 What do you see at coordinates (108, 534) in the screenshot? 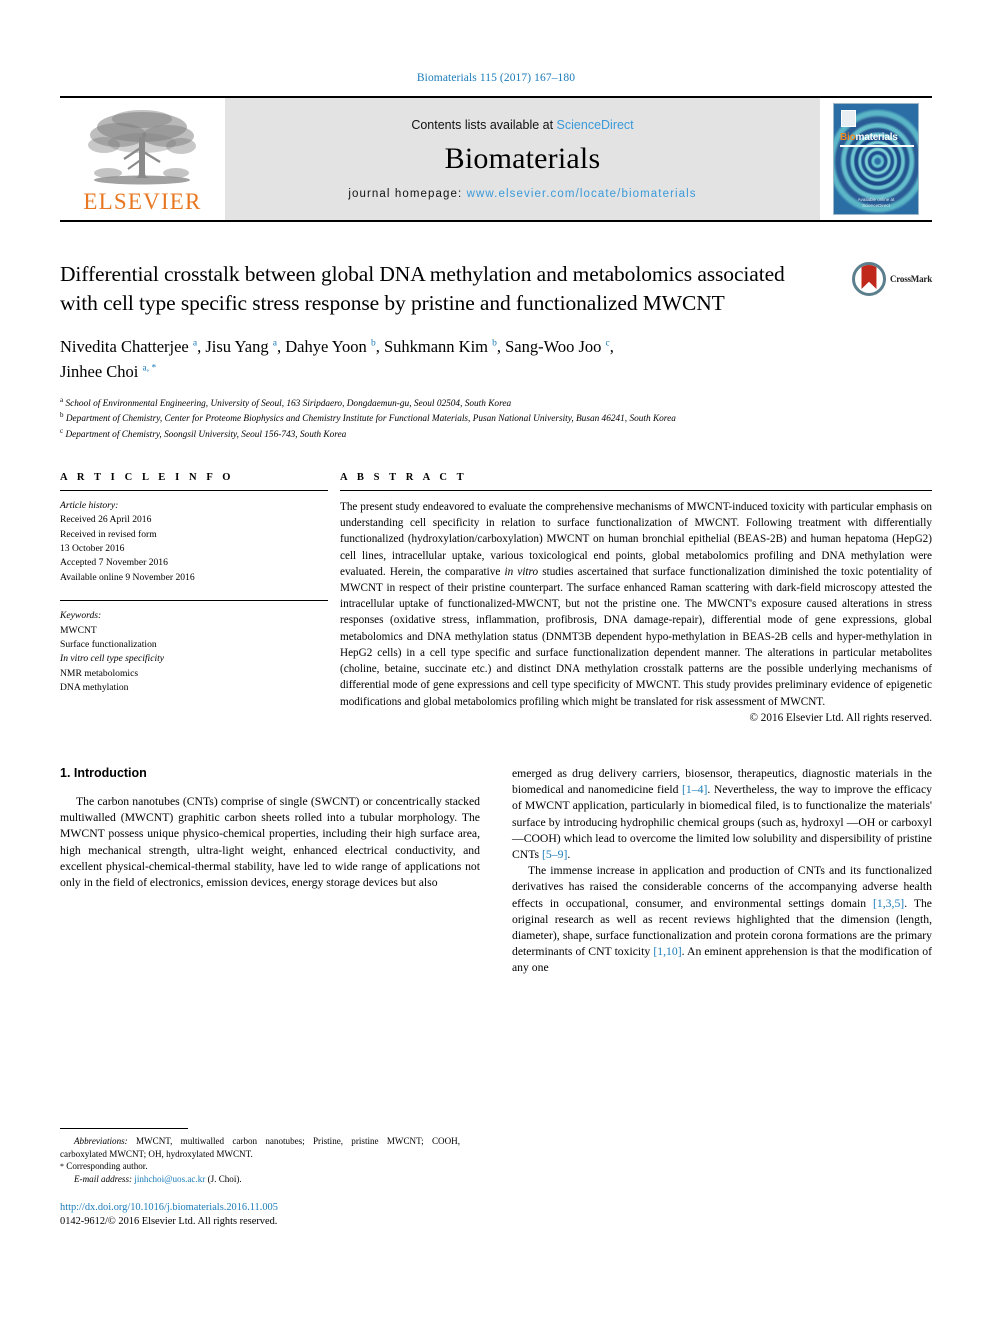
I see `history-item: Received in revised form` at bounding box center [108, 534].